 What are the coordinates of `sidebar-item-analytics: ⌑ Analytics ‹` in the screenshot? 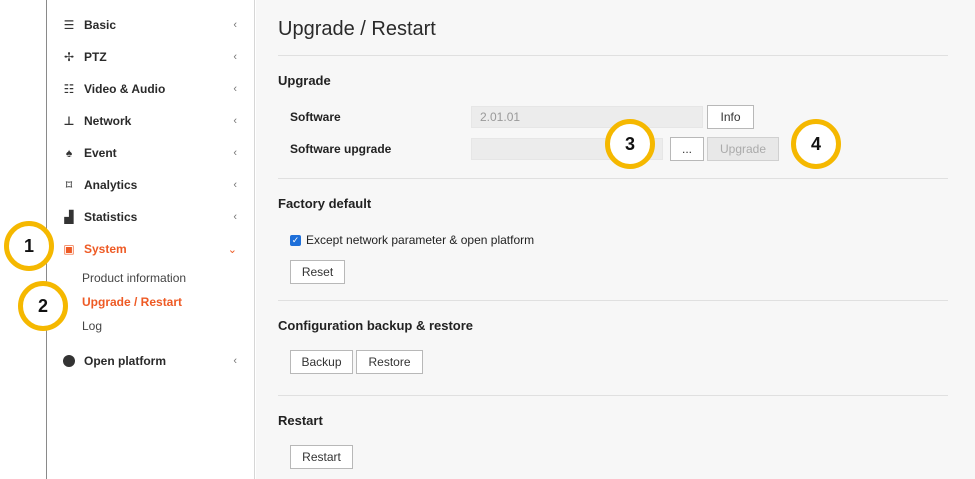 It's located at (154, 185).